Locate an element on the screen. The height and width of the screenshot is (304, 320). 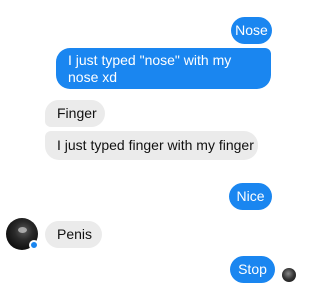
message-bubble-outgoing: Stop is located at coordinates (252, 269).